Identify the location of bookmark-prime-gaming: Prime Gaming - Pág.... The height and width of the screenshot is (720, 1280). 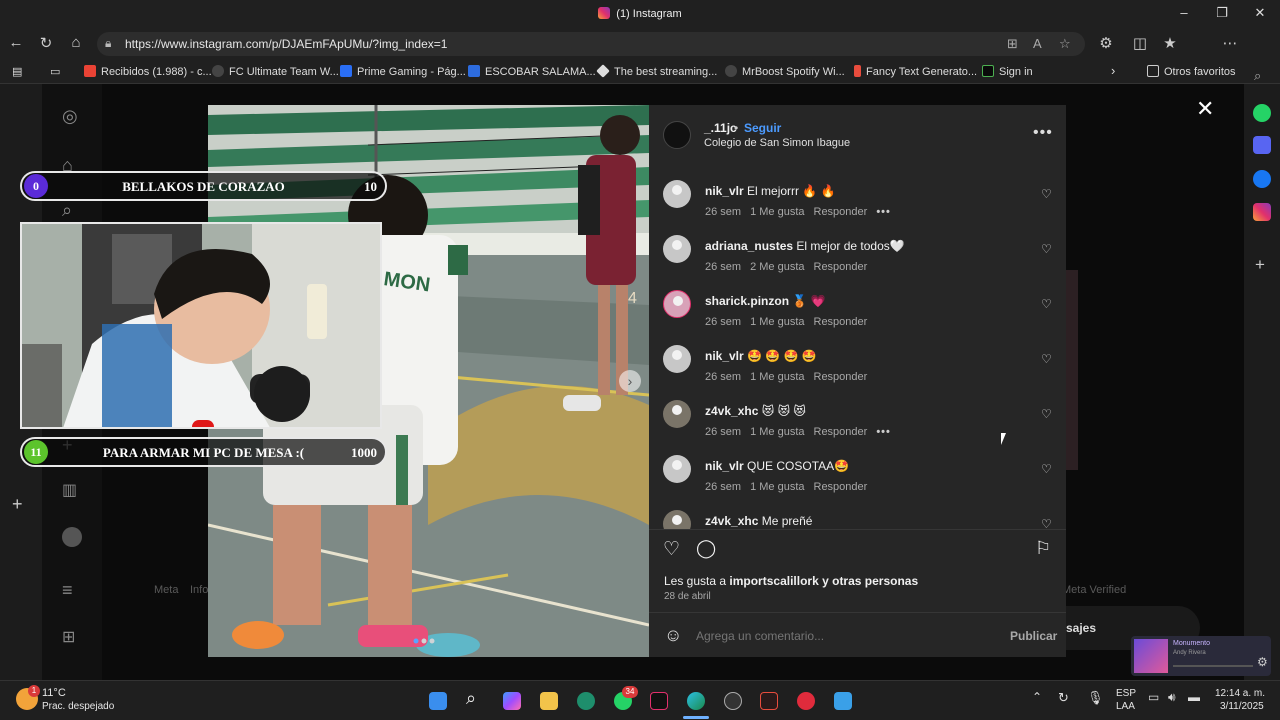
(403, 71).